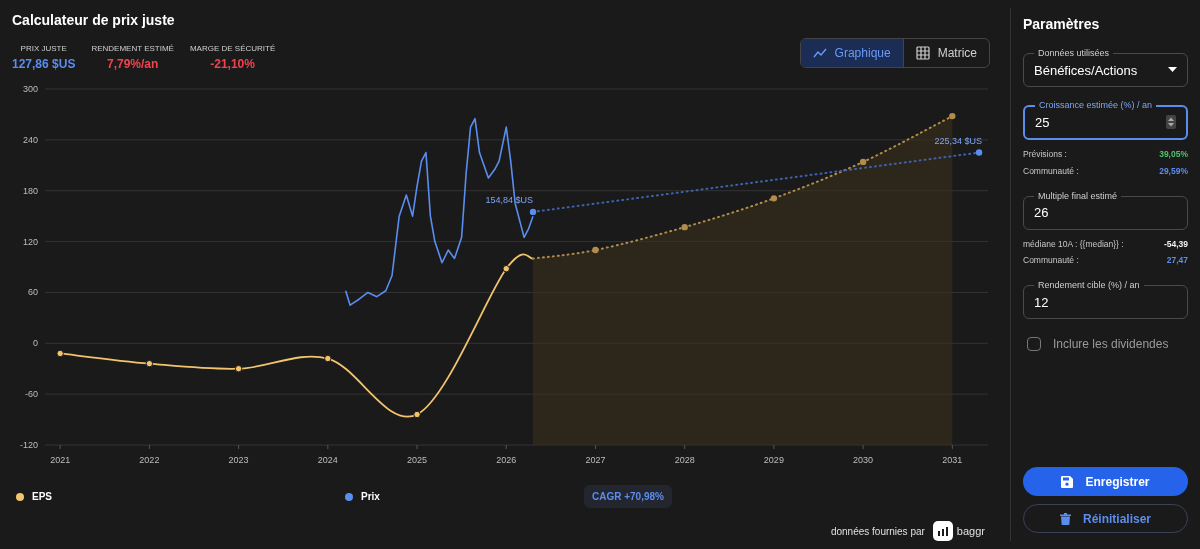 The width and height of the screenshot is (1200, 549). Describe the element at coordinates (1105, 119) in the screenshot. I see `input-field: Croissance estimée (%) / an 25` at that location.